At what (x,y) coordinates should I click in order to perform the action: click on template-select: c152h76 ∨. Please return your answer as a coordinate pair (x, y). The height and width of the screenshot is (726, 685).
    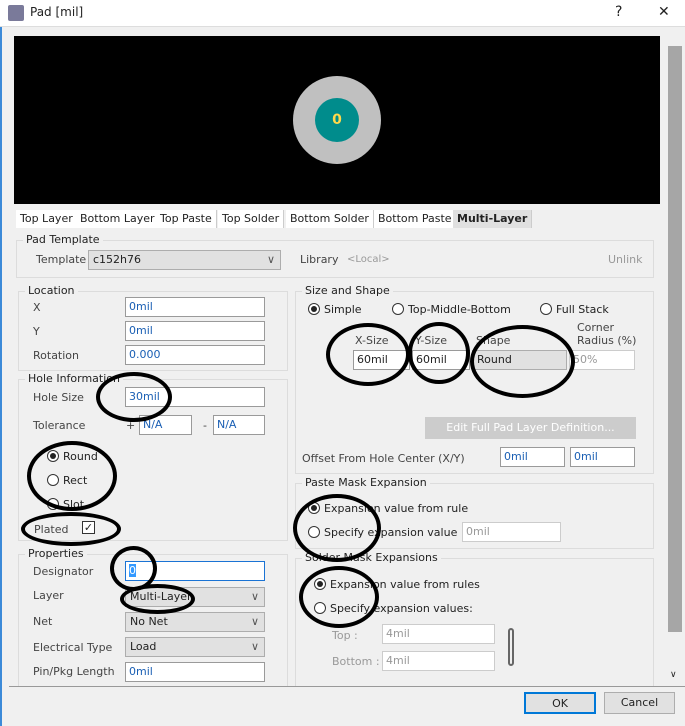
    Looking at the image, I should click on (184, 260).